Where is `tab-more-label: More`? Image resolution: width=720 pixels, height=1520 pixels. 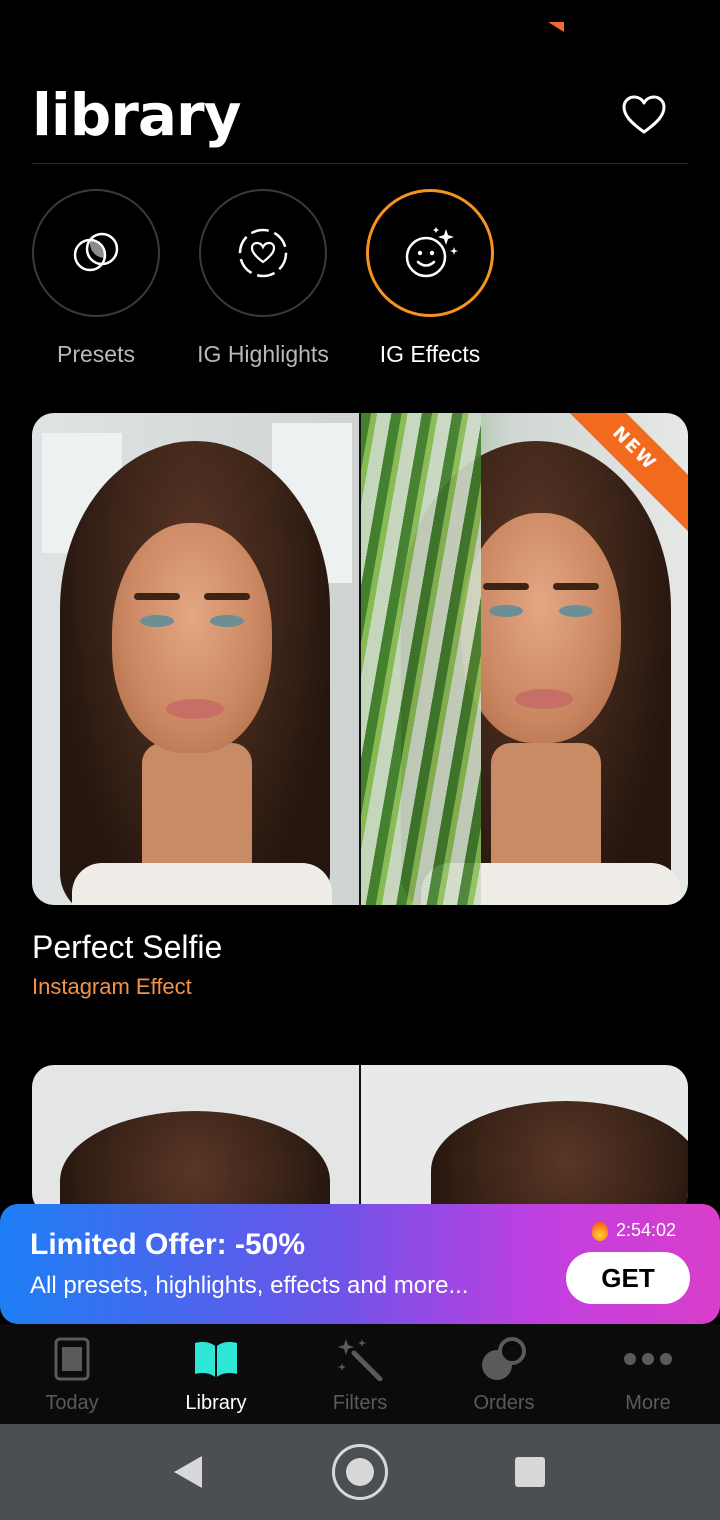 tab-more-label: More is located at coordinates (648, 1403).